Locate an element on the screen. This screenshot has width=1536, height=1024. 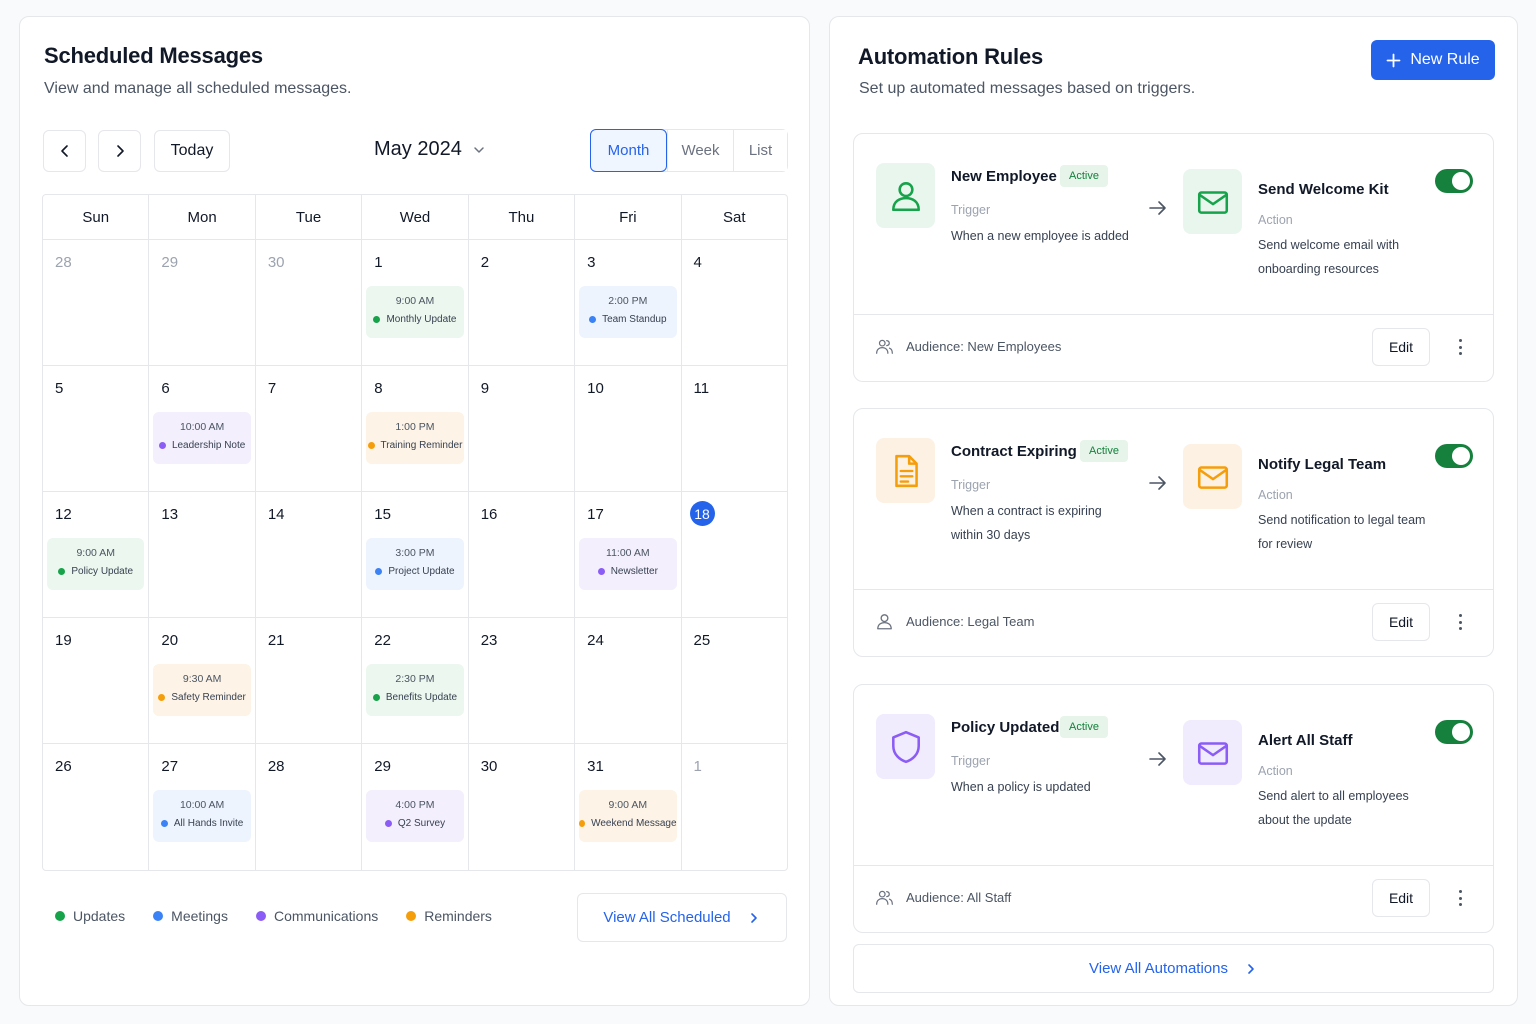
day-number: 20 is located at coordinates (170, 640).